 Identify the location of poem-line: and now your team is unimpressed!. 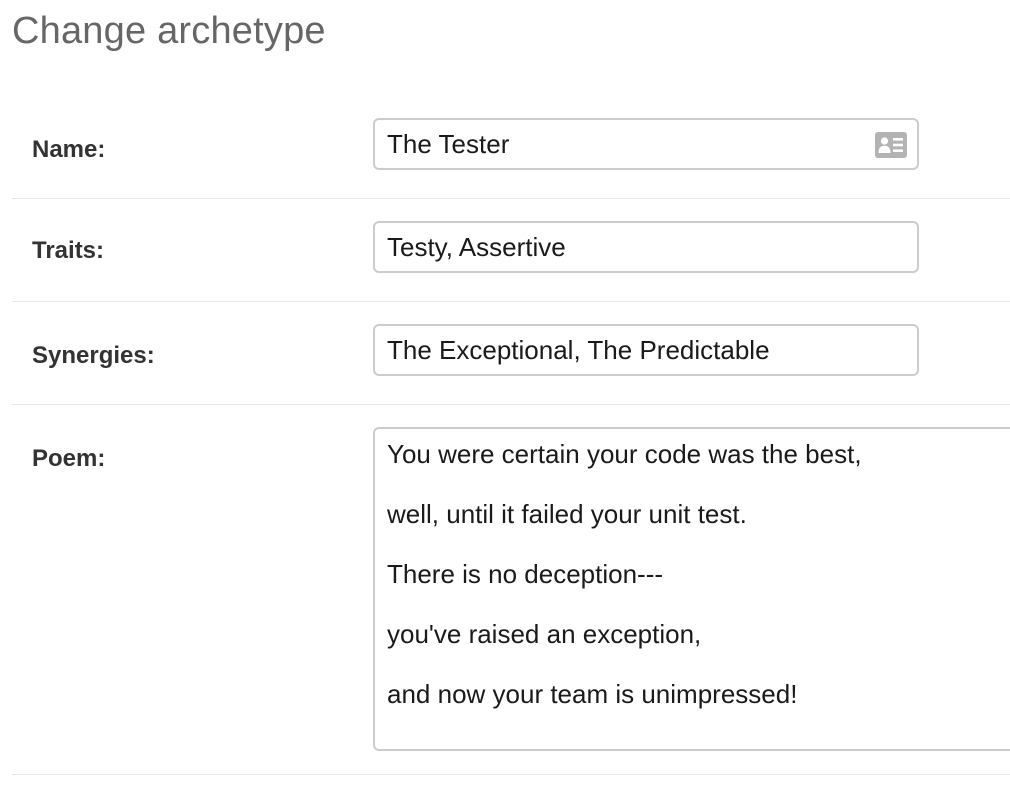
(592, 694).